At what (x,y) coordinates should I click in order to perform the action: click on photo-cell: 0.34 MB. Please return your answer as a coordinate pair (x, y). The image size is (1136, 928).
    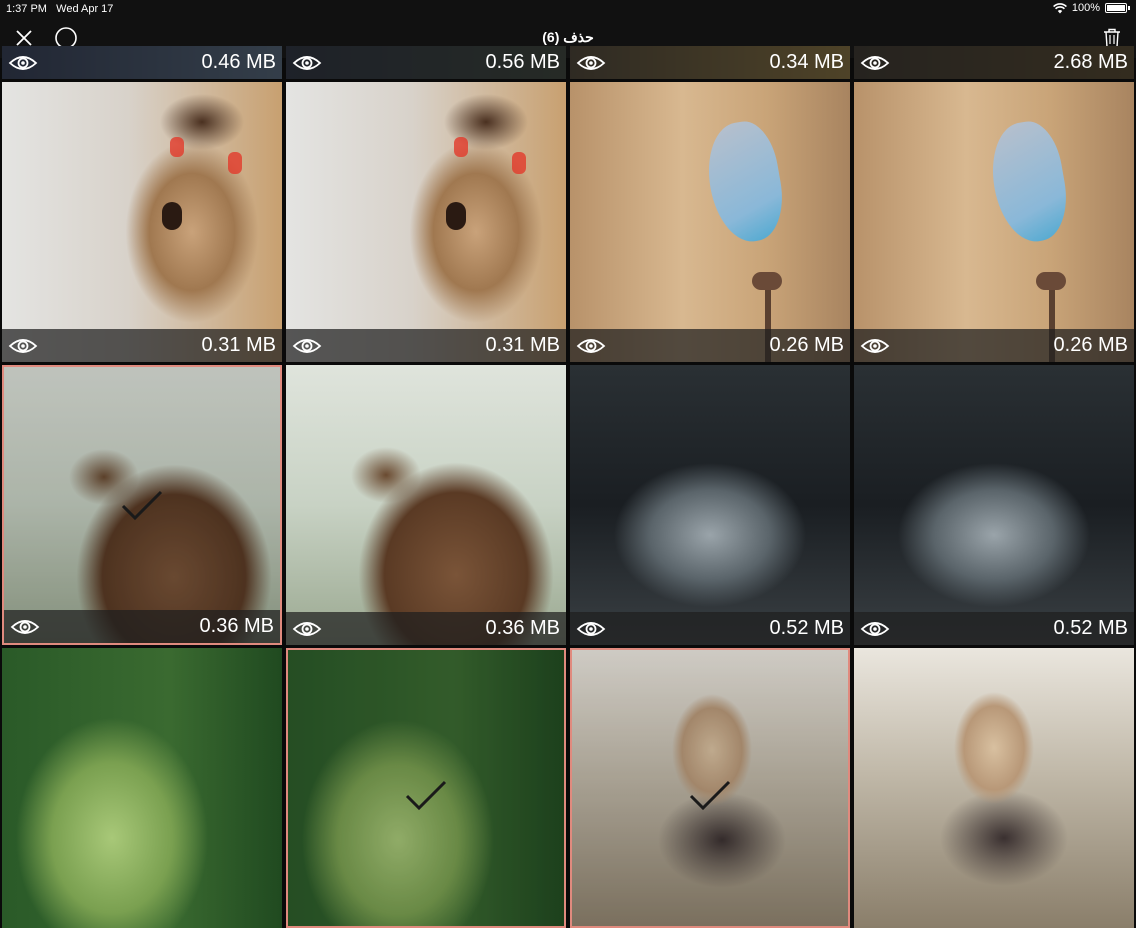
    Looking at the image, I should click on (710, 62).